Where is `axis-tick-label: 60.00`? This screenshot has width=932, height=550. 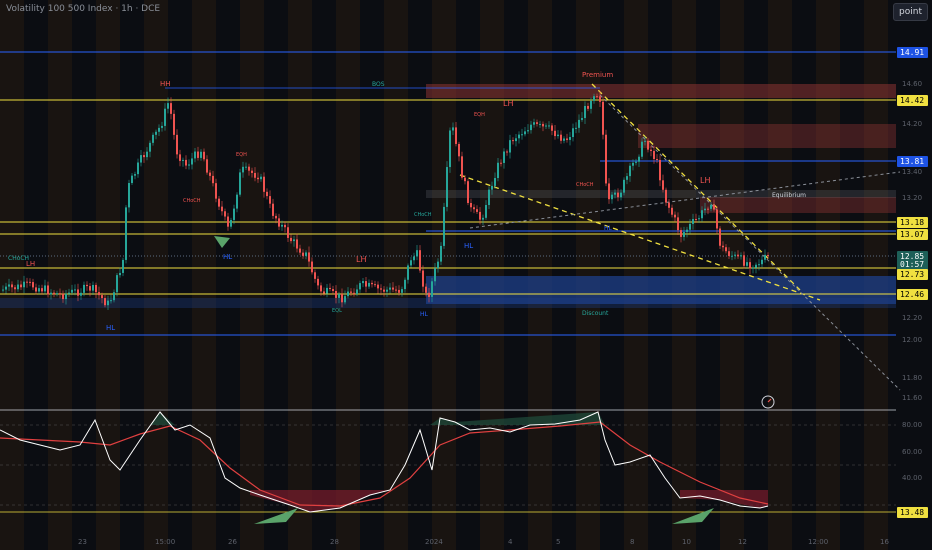 axis-tick-label: 60.00 is located at coordinates (912, 452).